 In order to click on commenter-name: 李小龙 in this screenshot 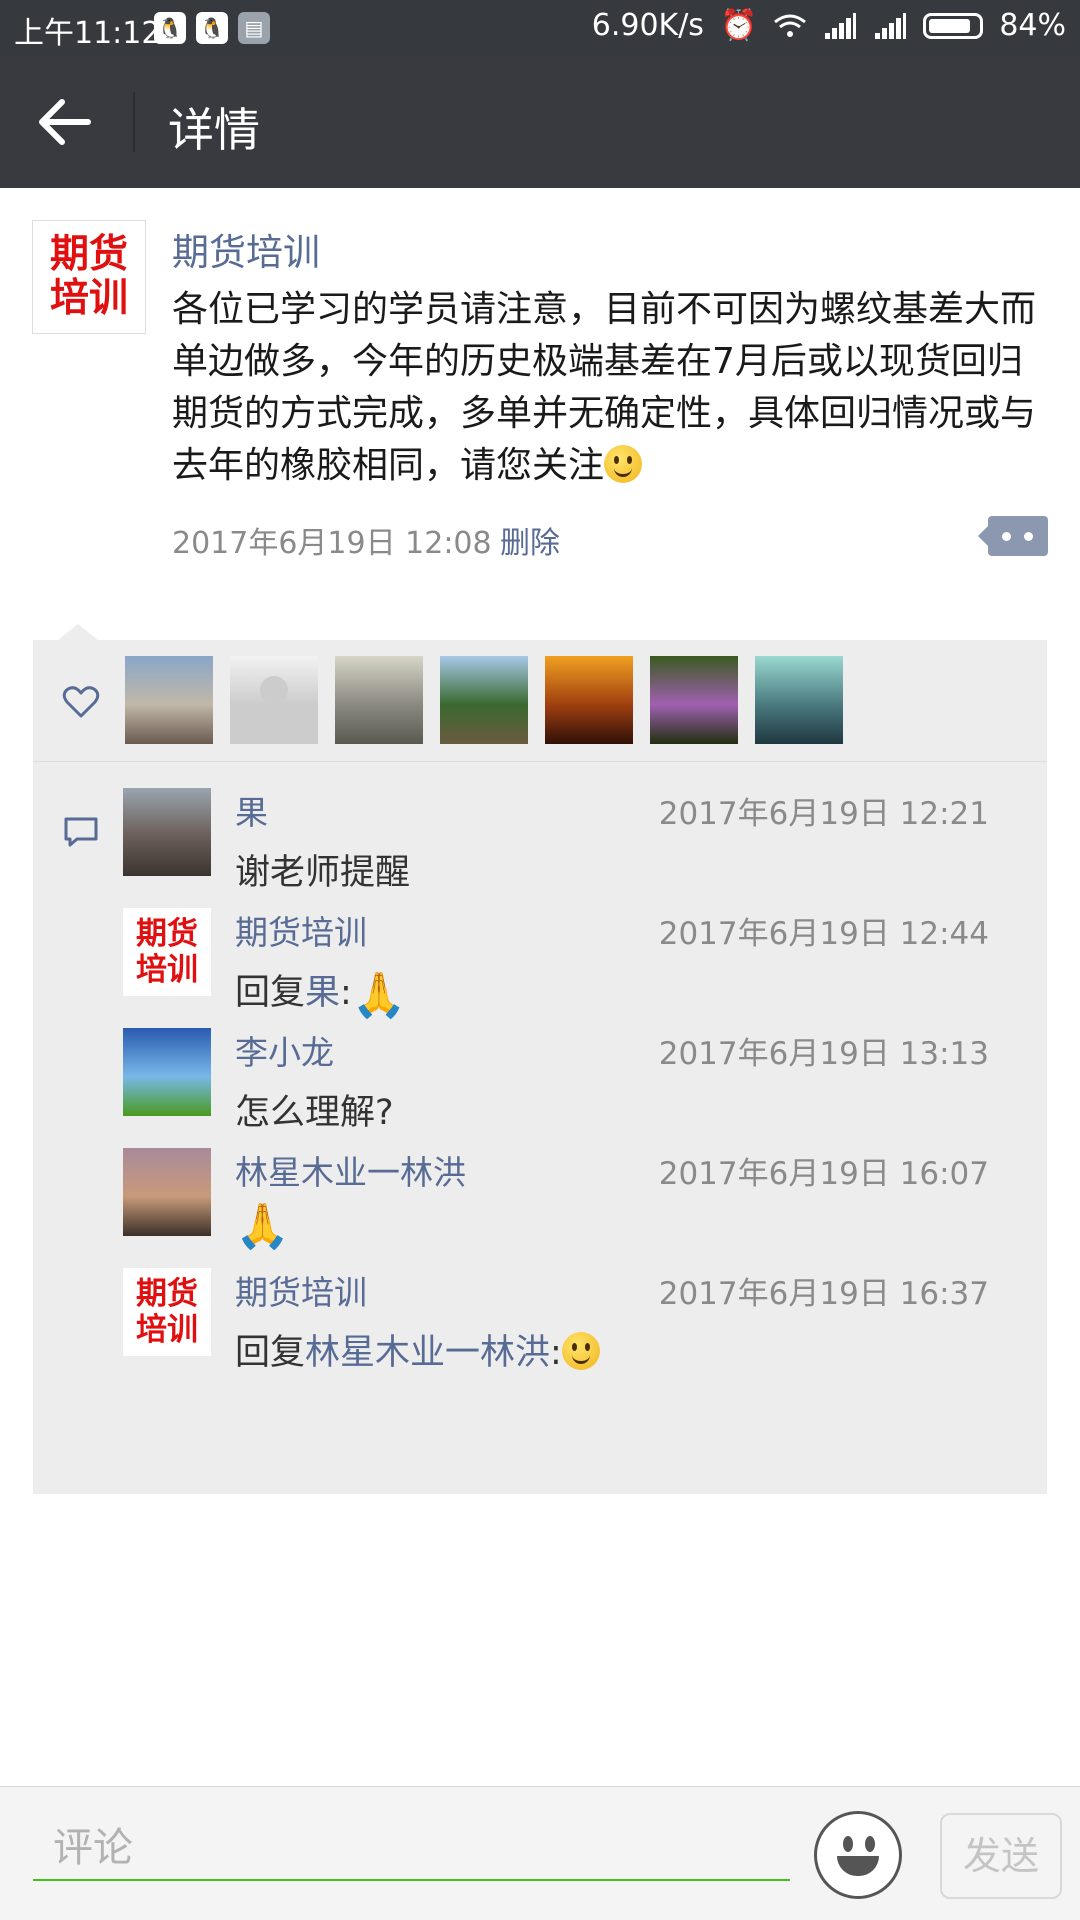, I will do `click(284, 1050)`.